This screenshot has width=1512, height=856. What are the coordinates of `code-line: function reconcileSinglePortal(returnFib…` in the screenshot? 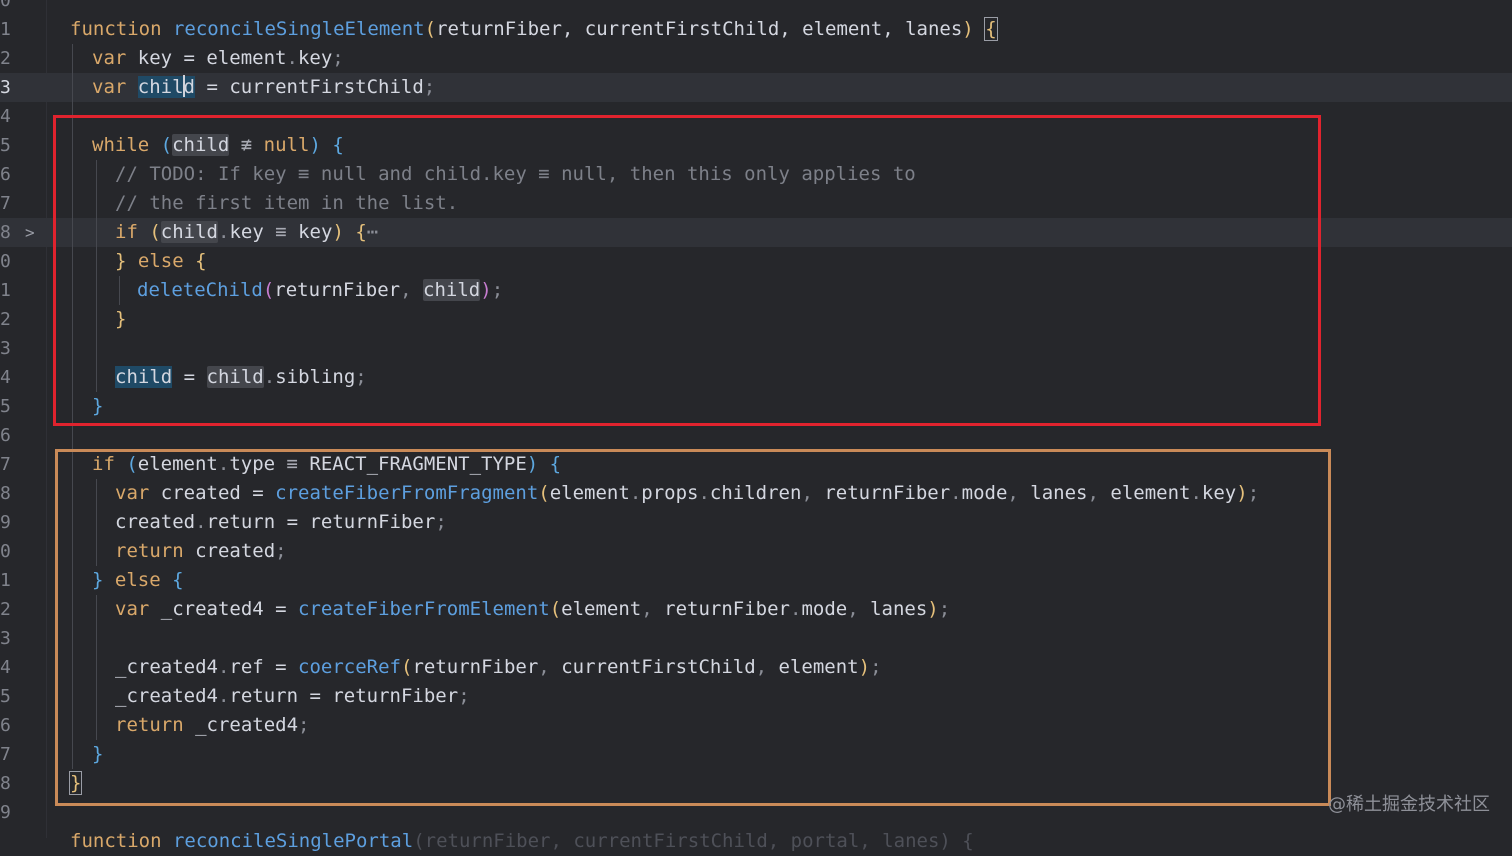 It's located at (756, 841).